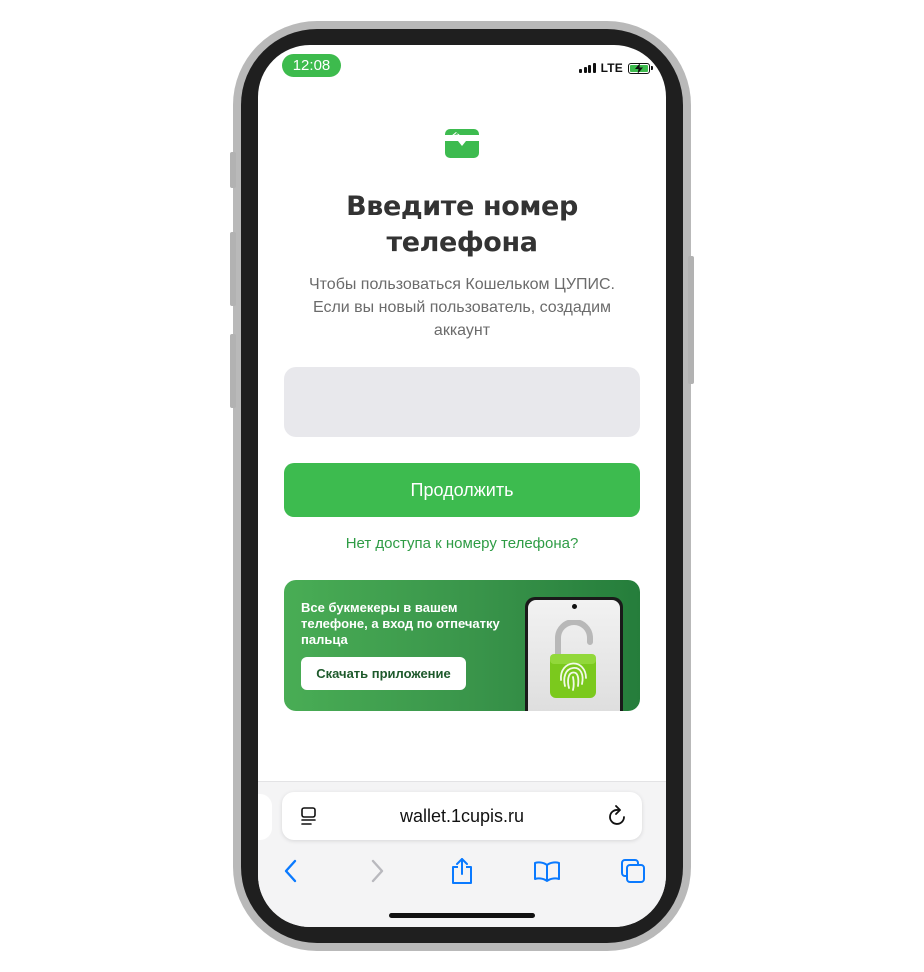 This screenshot has width=924, height=972. What do you see at coordinates (462, 402) in the screenshot?
I see `phone-number-input` at bounding box center [462, 402].